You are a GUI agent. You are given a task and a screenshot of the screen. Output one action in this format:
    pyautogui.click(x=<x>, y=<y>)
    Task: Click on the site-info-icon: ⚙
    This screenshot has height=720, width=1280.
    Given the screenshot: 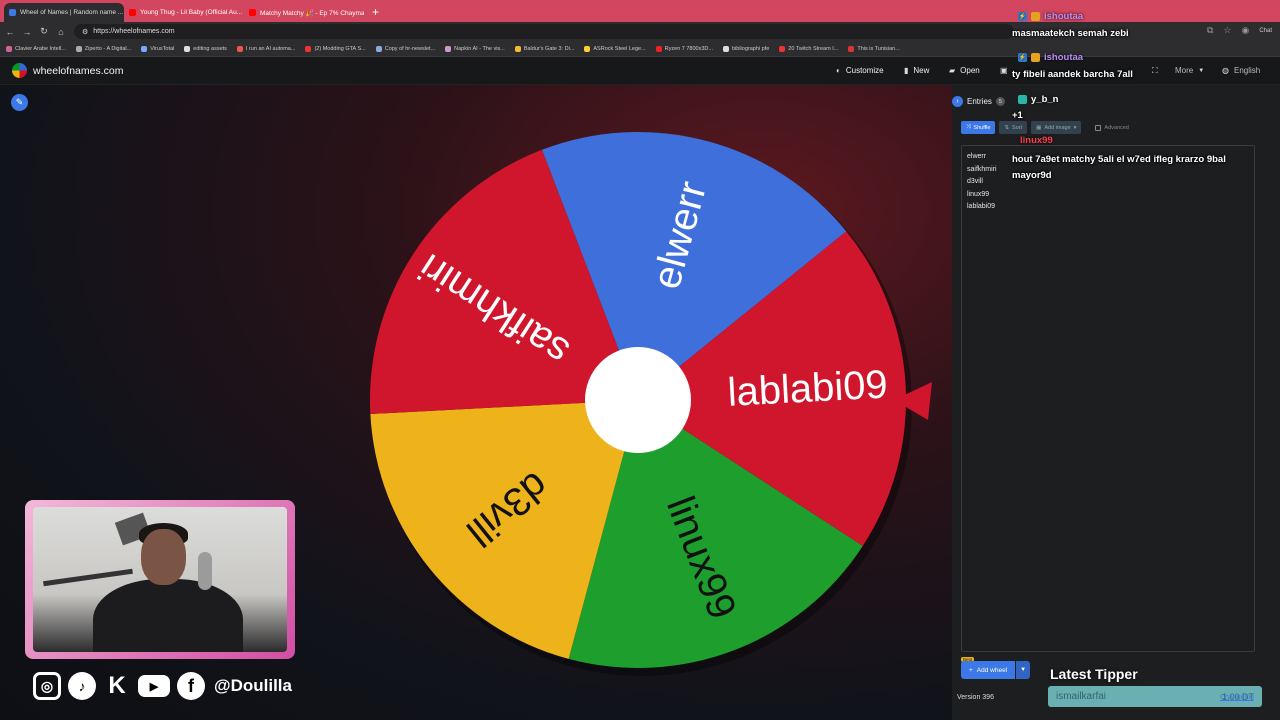 What is the action you would take?
    pyautogui.click(x=85, y=32)
    